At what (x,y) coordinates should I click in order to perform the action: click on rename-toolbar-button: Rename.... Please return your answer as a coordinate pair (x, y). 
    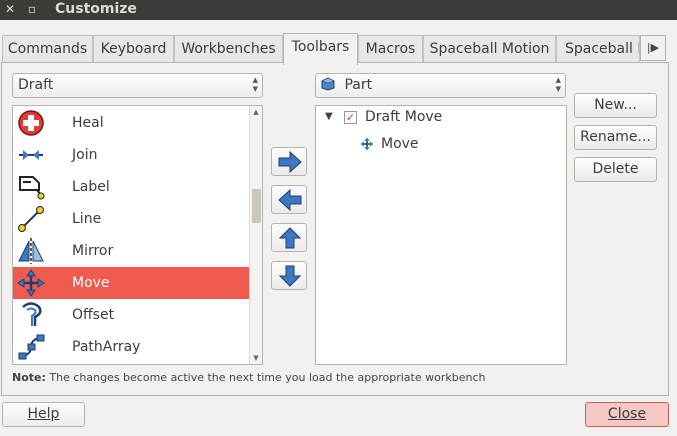
    Looking at the image, I should click on (615, 137).